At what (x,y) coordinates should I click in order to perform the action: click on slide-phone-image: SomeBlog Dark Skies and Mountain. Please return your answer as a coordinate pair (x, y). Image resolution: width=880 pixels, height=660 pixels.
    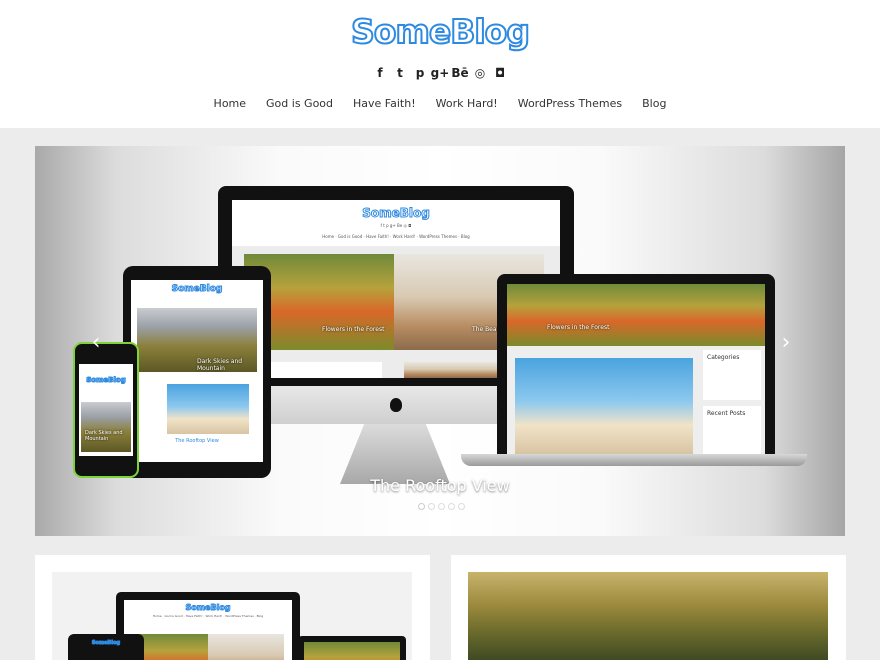
    Looking at the image, I should click on (106, 410).